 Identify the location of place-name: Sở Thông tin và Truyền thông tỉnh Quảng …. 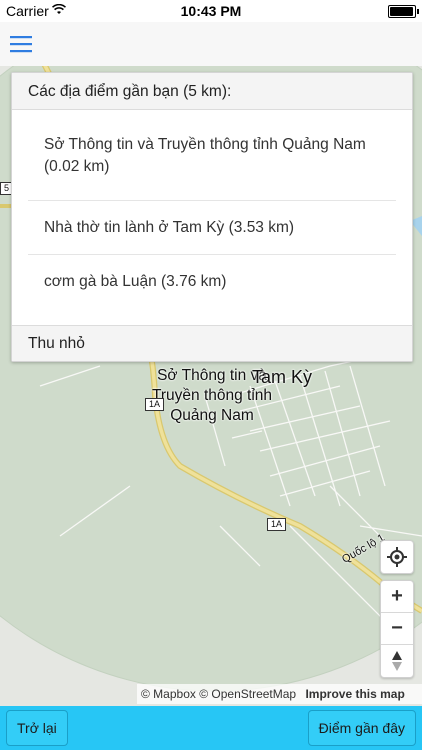
(205, 155).